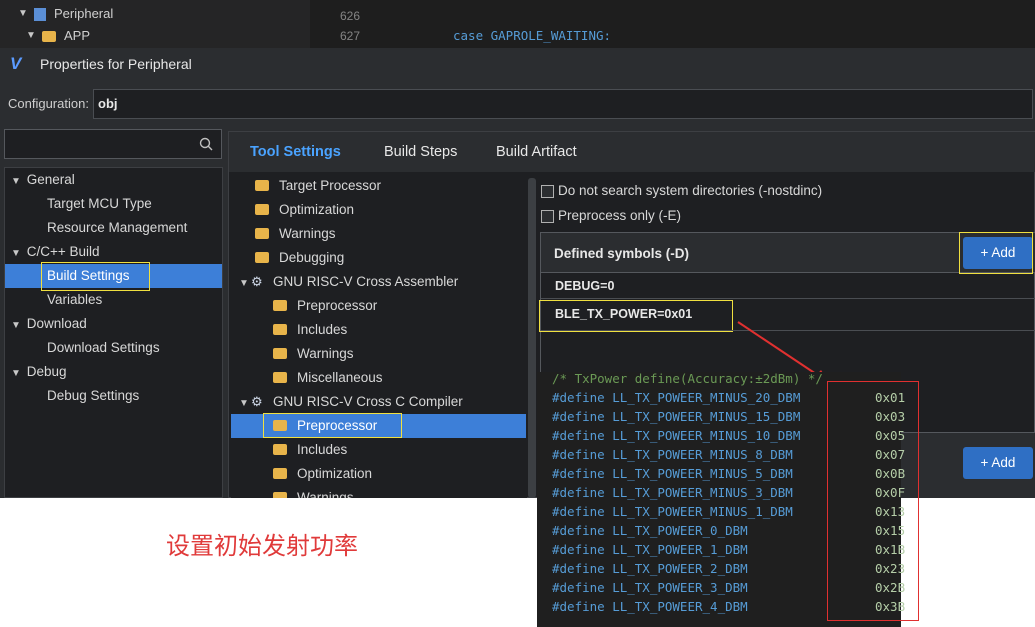 The width and height of the screenshot is (1035, 627). I want to click on tool-item-asm-includes: Includes, so click(310, 330).